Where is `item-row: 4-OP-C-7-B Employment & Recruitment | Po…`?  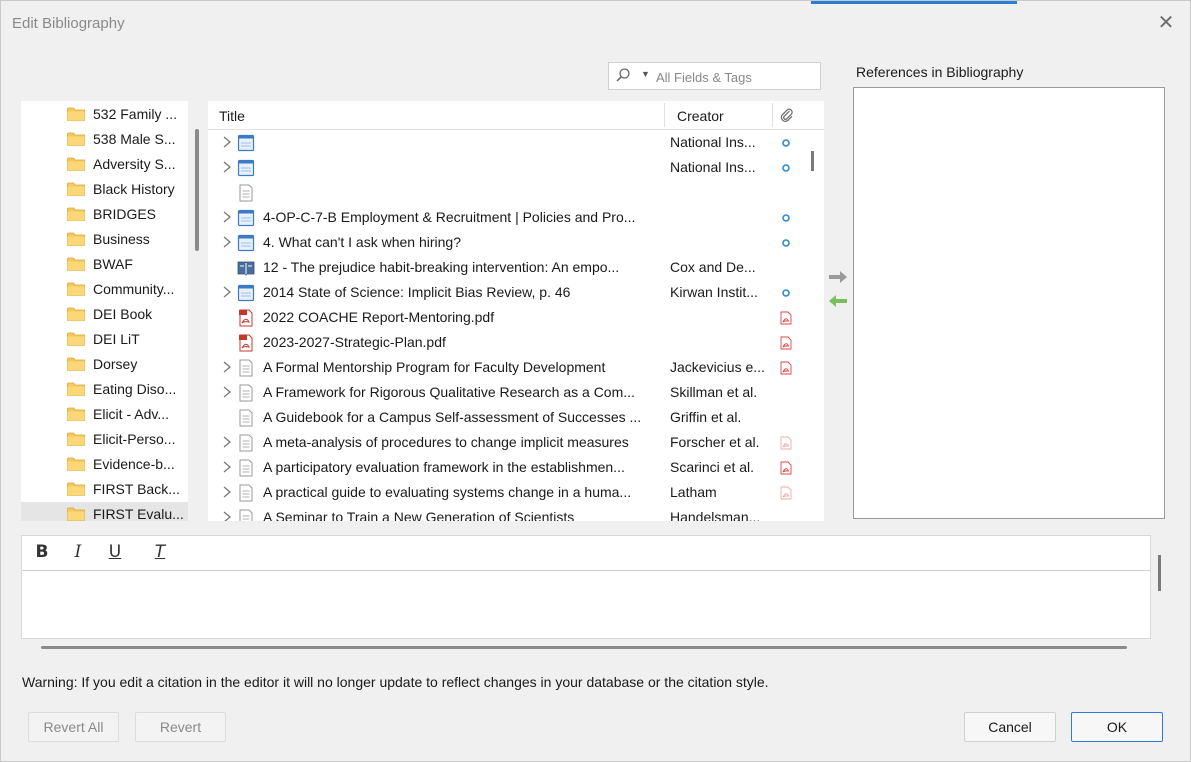 item-row: 4-OP-C-7-B Employment & Recruitment | Po… is located at coordinates (505, 217).